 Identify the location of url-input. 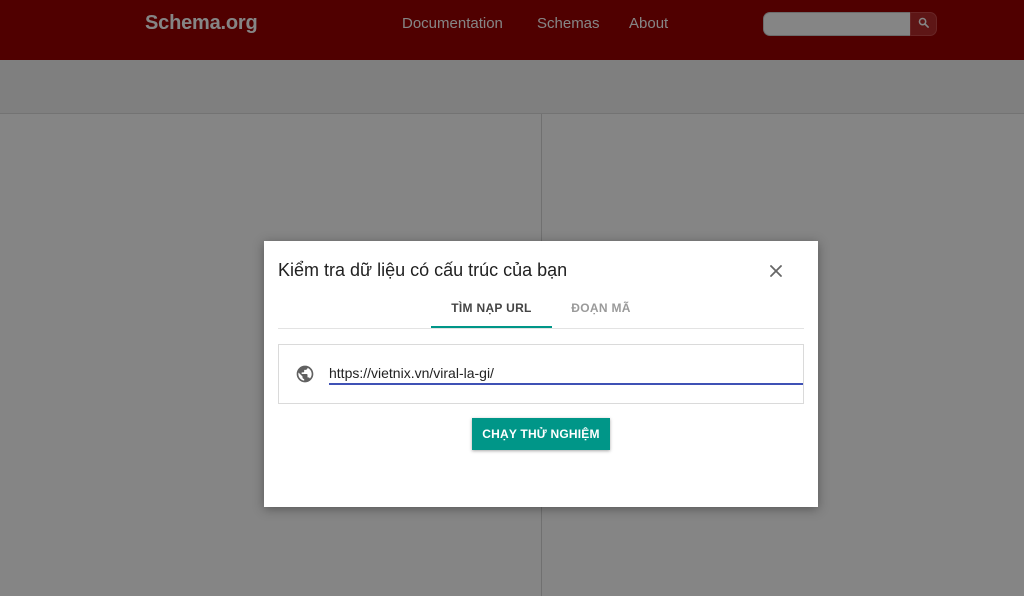
(566, 374).